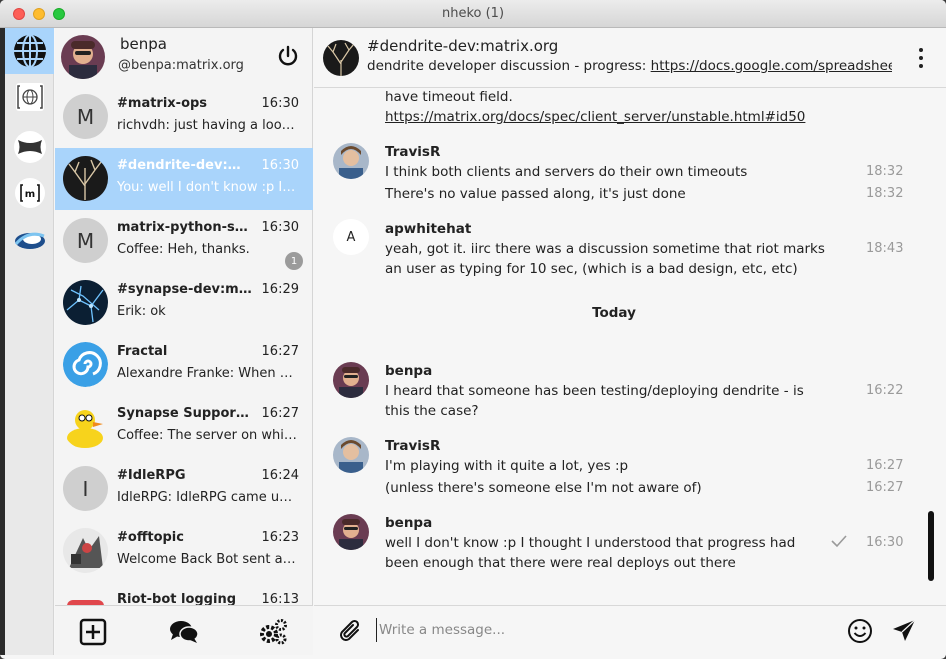 The height and width of the screenshot is (659, 946). What do you see at coordinates (280, 475) in the screenshot?
I see `room-time: 16:24` at bounding box center [280, 475].